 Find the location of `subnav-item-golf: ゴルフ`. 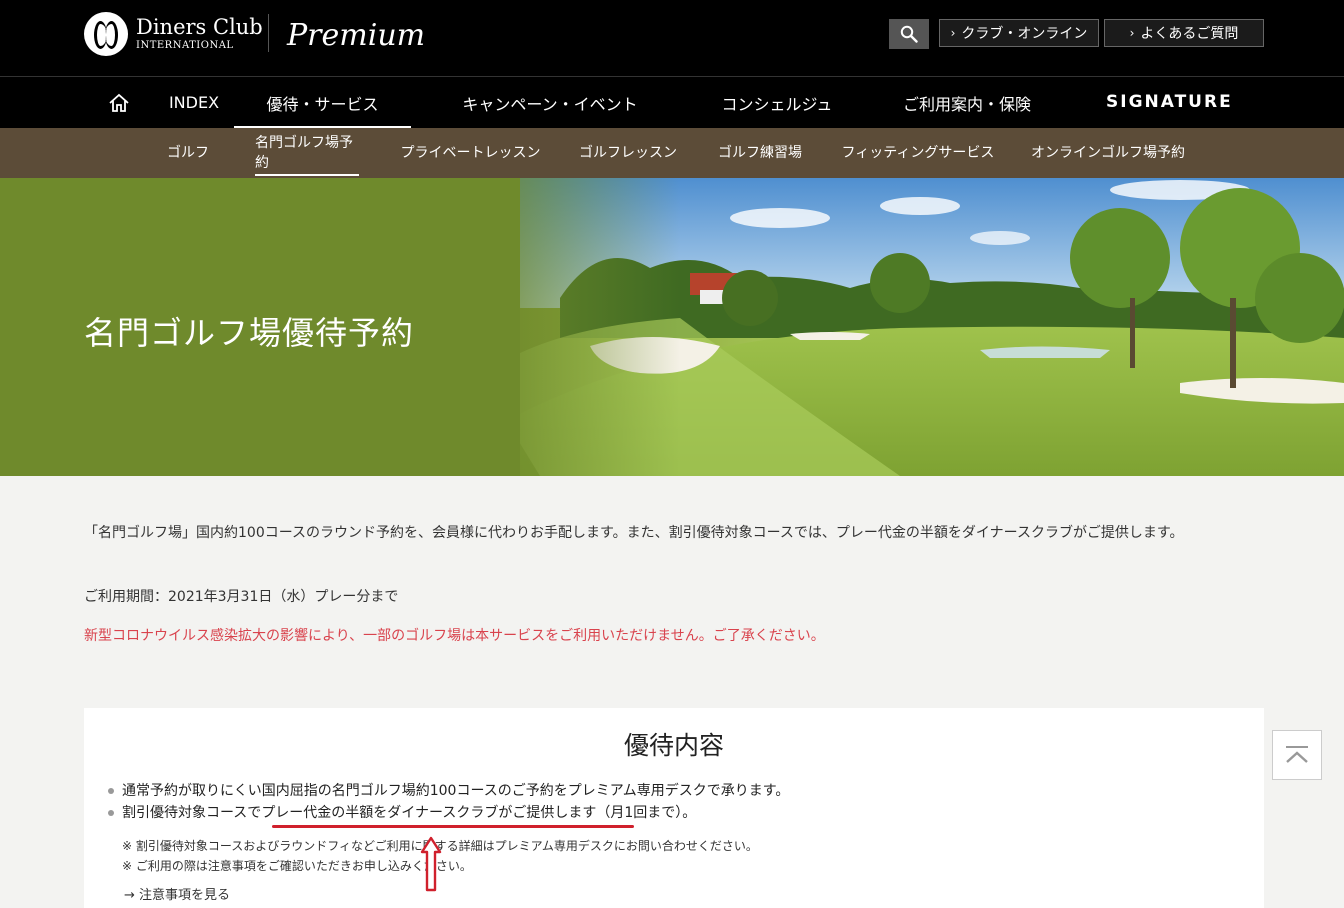

subnav-item-golf: ゴルフ is located at coordinates (188, 152).